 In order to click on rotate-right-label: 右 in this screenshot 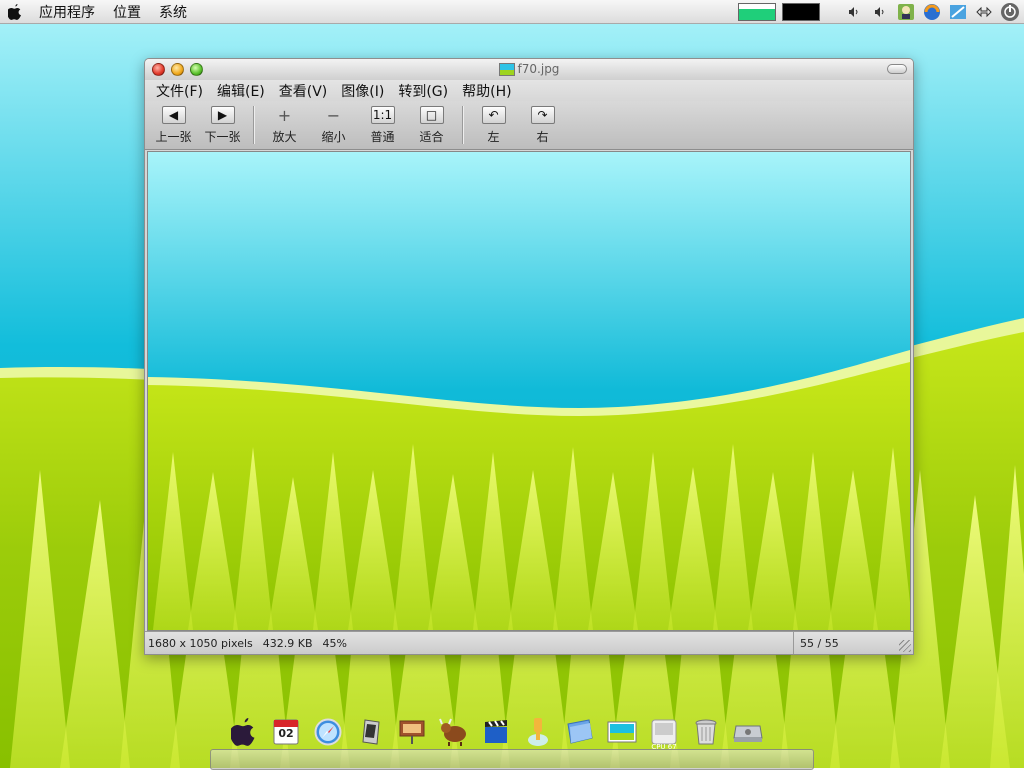, I will do `click(542, 137)`.